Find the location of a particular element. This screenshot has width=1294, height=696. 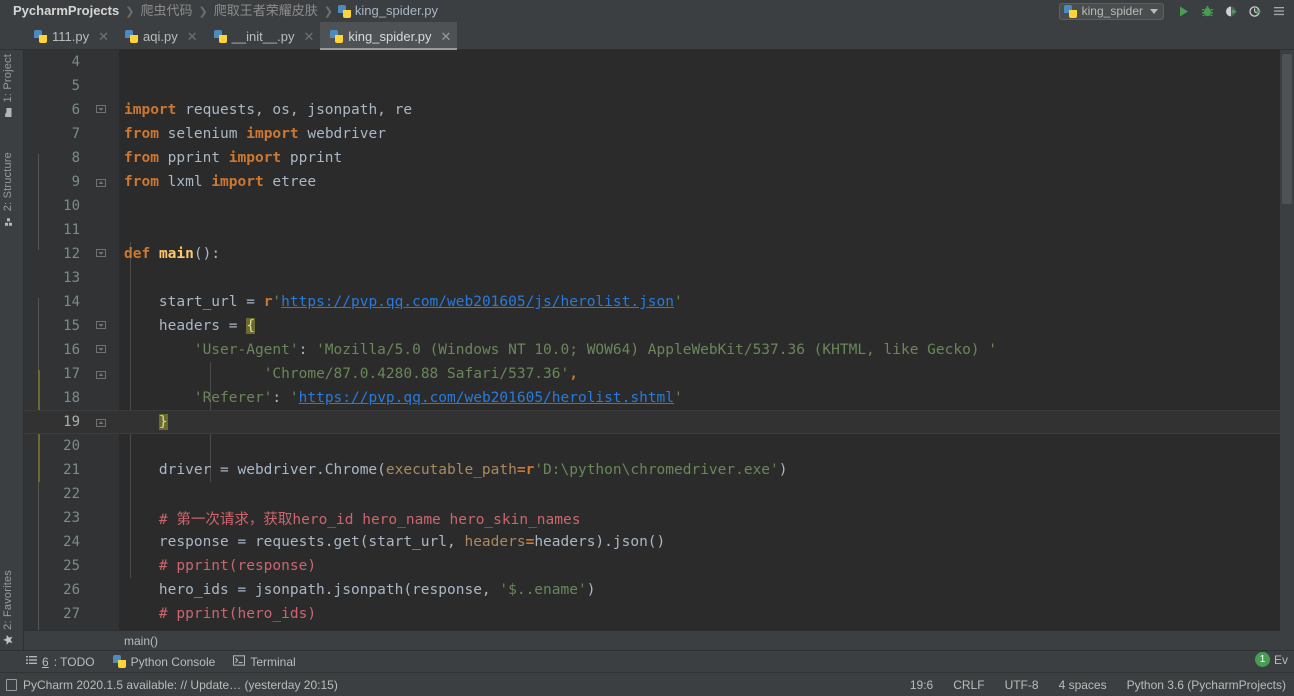

line-number: 7 is located at coordinates (55, 134).